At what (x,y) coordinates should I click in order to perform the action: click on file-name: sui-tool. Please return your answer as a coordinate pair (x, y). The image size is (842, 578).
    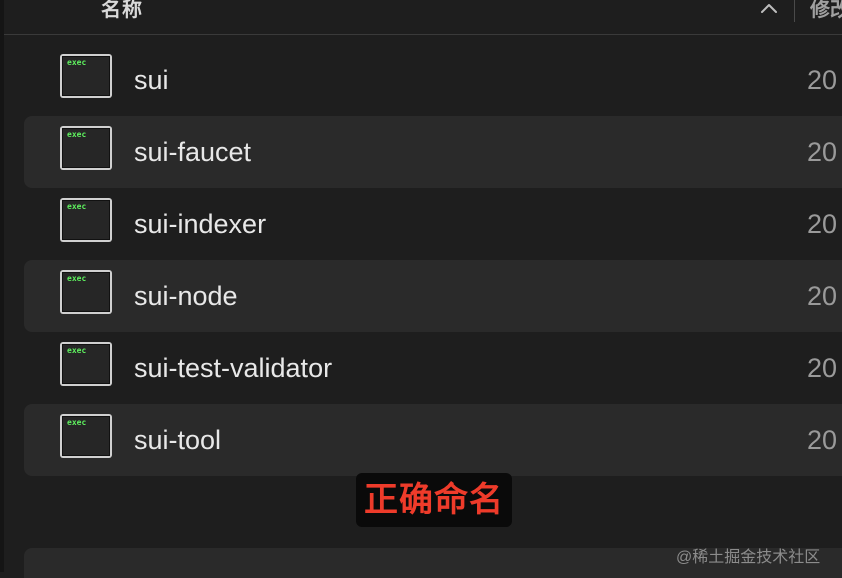
    Looking at the image, I should click on (178, 440).